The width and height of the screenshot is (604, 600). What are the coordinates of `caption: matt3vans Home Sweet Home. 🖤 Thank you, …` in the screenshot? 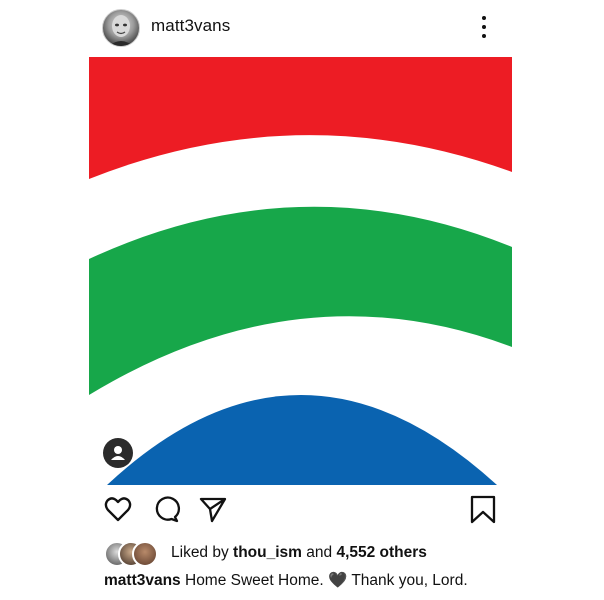 It's located at (286, 580).